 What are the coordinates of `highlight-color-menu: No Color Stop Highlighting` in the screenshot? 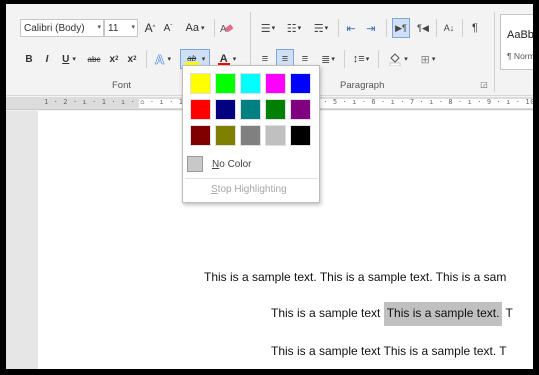 It's located at (251, 134).